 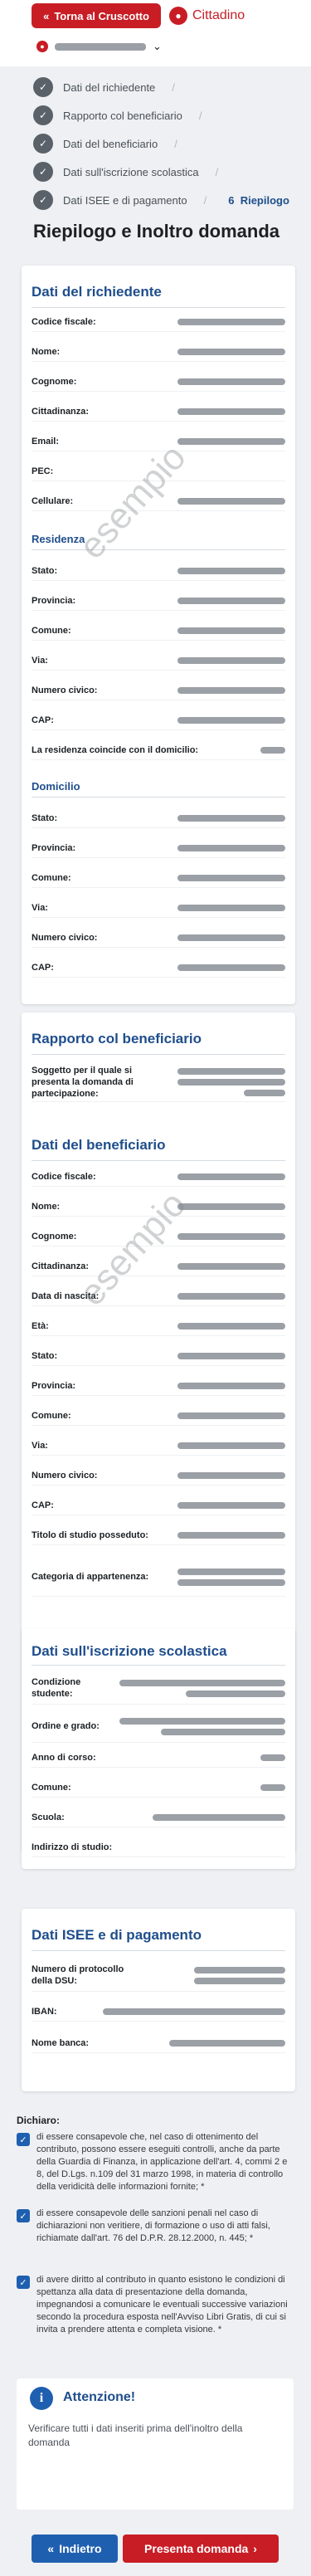 What do you see at coordinates (158, 1688) in the screenshot?
I see `field-row: Condizione studente:` at bounding box center [158, 1688].